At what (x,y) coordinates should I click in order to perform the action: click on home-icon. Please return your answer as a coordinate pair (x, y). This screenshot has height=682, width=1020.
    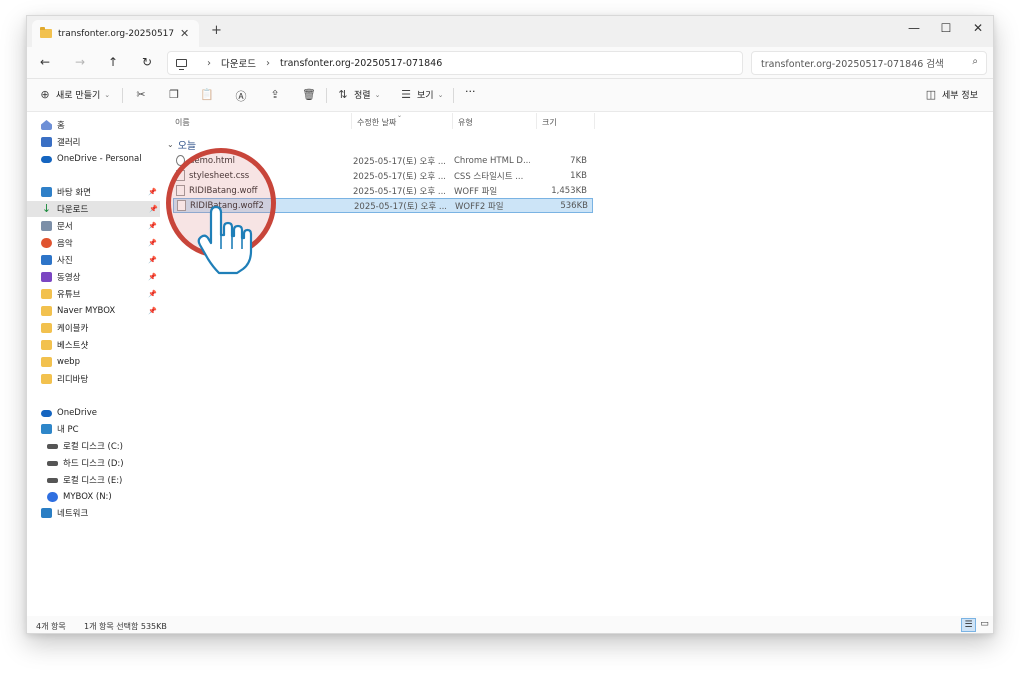
    Looking at the image, I should click on (46, 125).